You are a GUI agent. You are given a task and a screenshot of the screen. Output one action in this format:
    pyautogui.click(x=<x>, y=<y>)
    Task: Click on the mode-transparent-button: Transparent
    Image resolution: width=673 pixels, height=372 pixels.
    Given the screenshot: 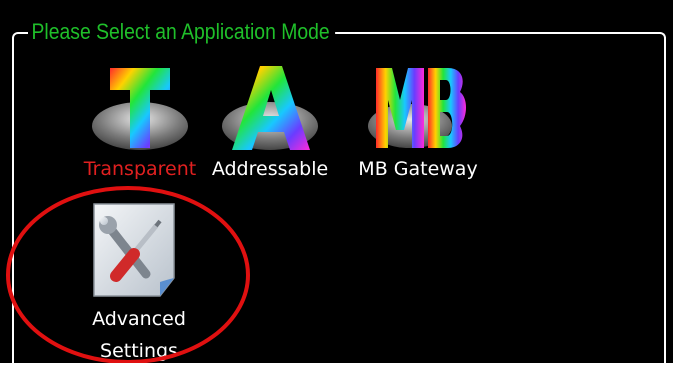 What is the action you would take?
    pyautogui.click(x=140, y=125)
    